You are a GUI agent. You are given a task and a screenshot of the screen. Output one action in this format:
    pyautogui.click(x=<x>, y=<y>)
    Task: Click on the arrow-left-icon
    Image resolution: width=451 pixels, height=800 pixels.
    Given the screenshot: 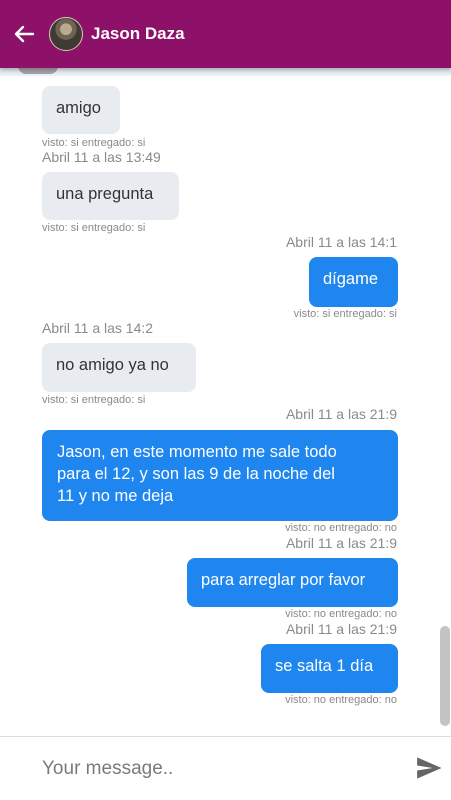 What is the action you would take?
    pyautogui.click(x=24, y=34)
    